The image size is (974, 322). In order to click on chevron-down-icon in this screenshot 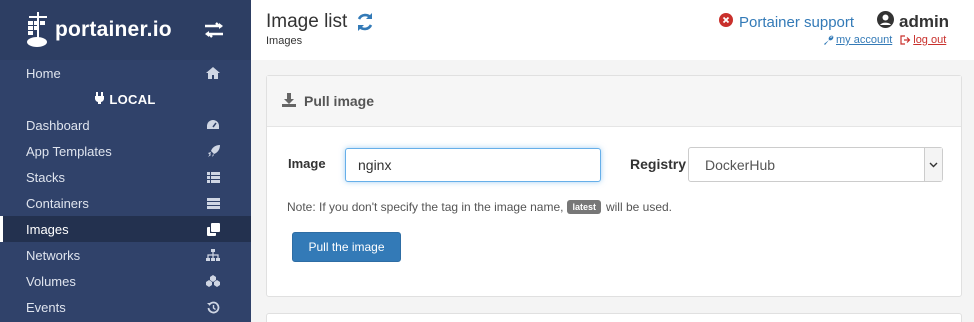, I will do `click(933, 164)`.